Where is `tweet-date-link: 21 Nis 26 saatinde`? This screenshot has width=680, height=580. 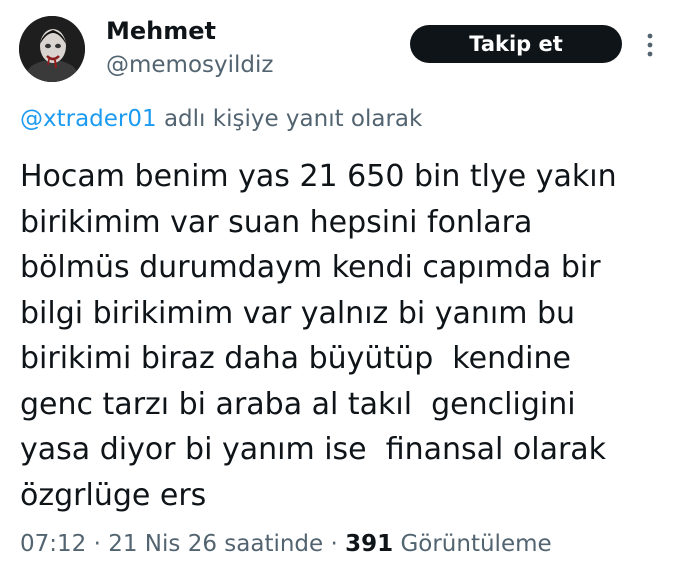 tweet-date-link: 21 Nis 26 saatinde is located at coordinates (215, 544).